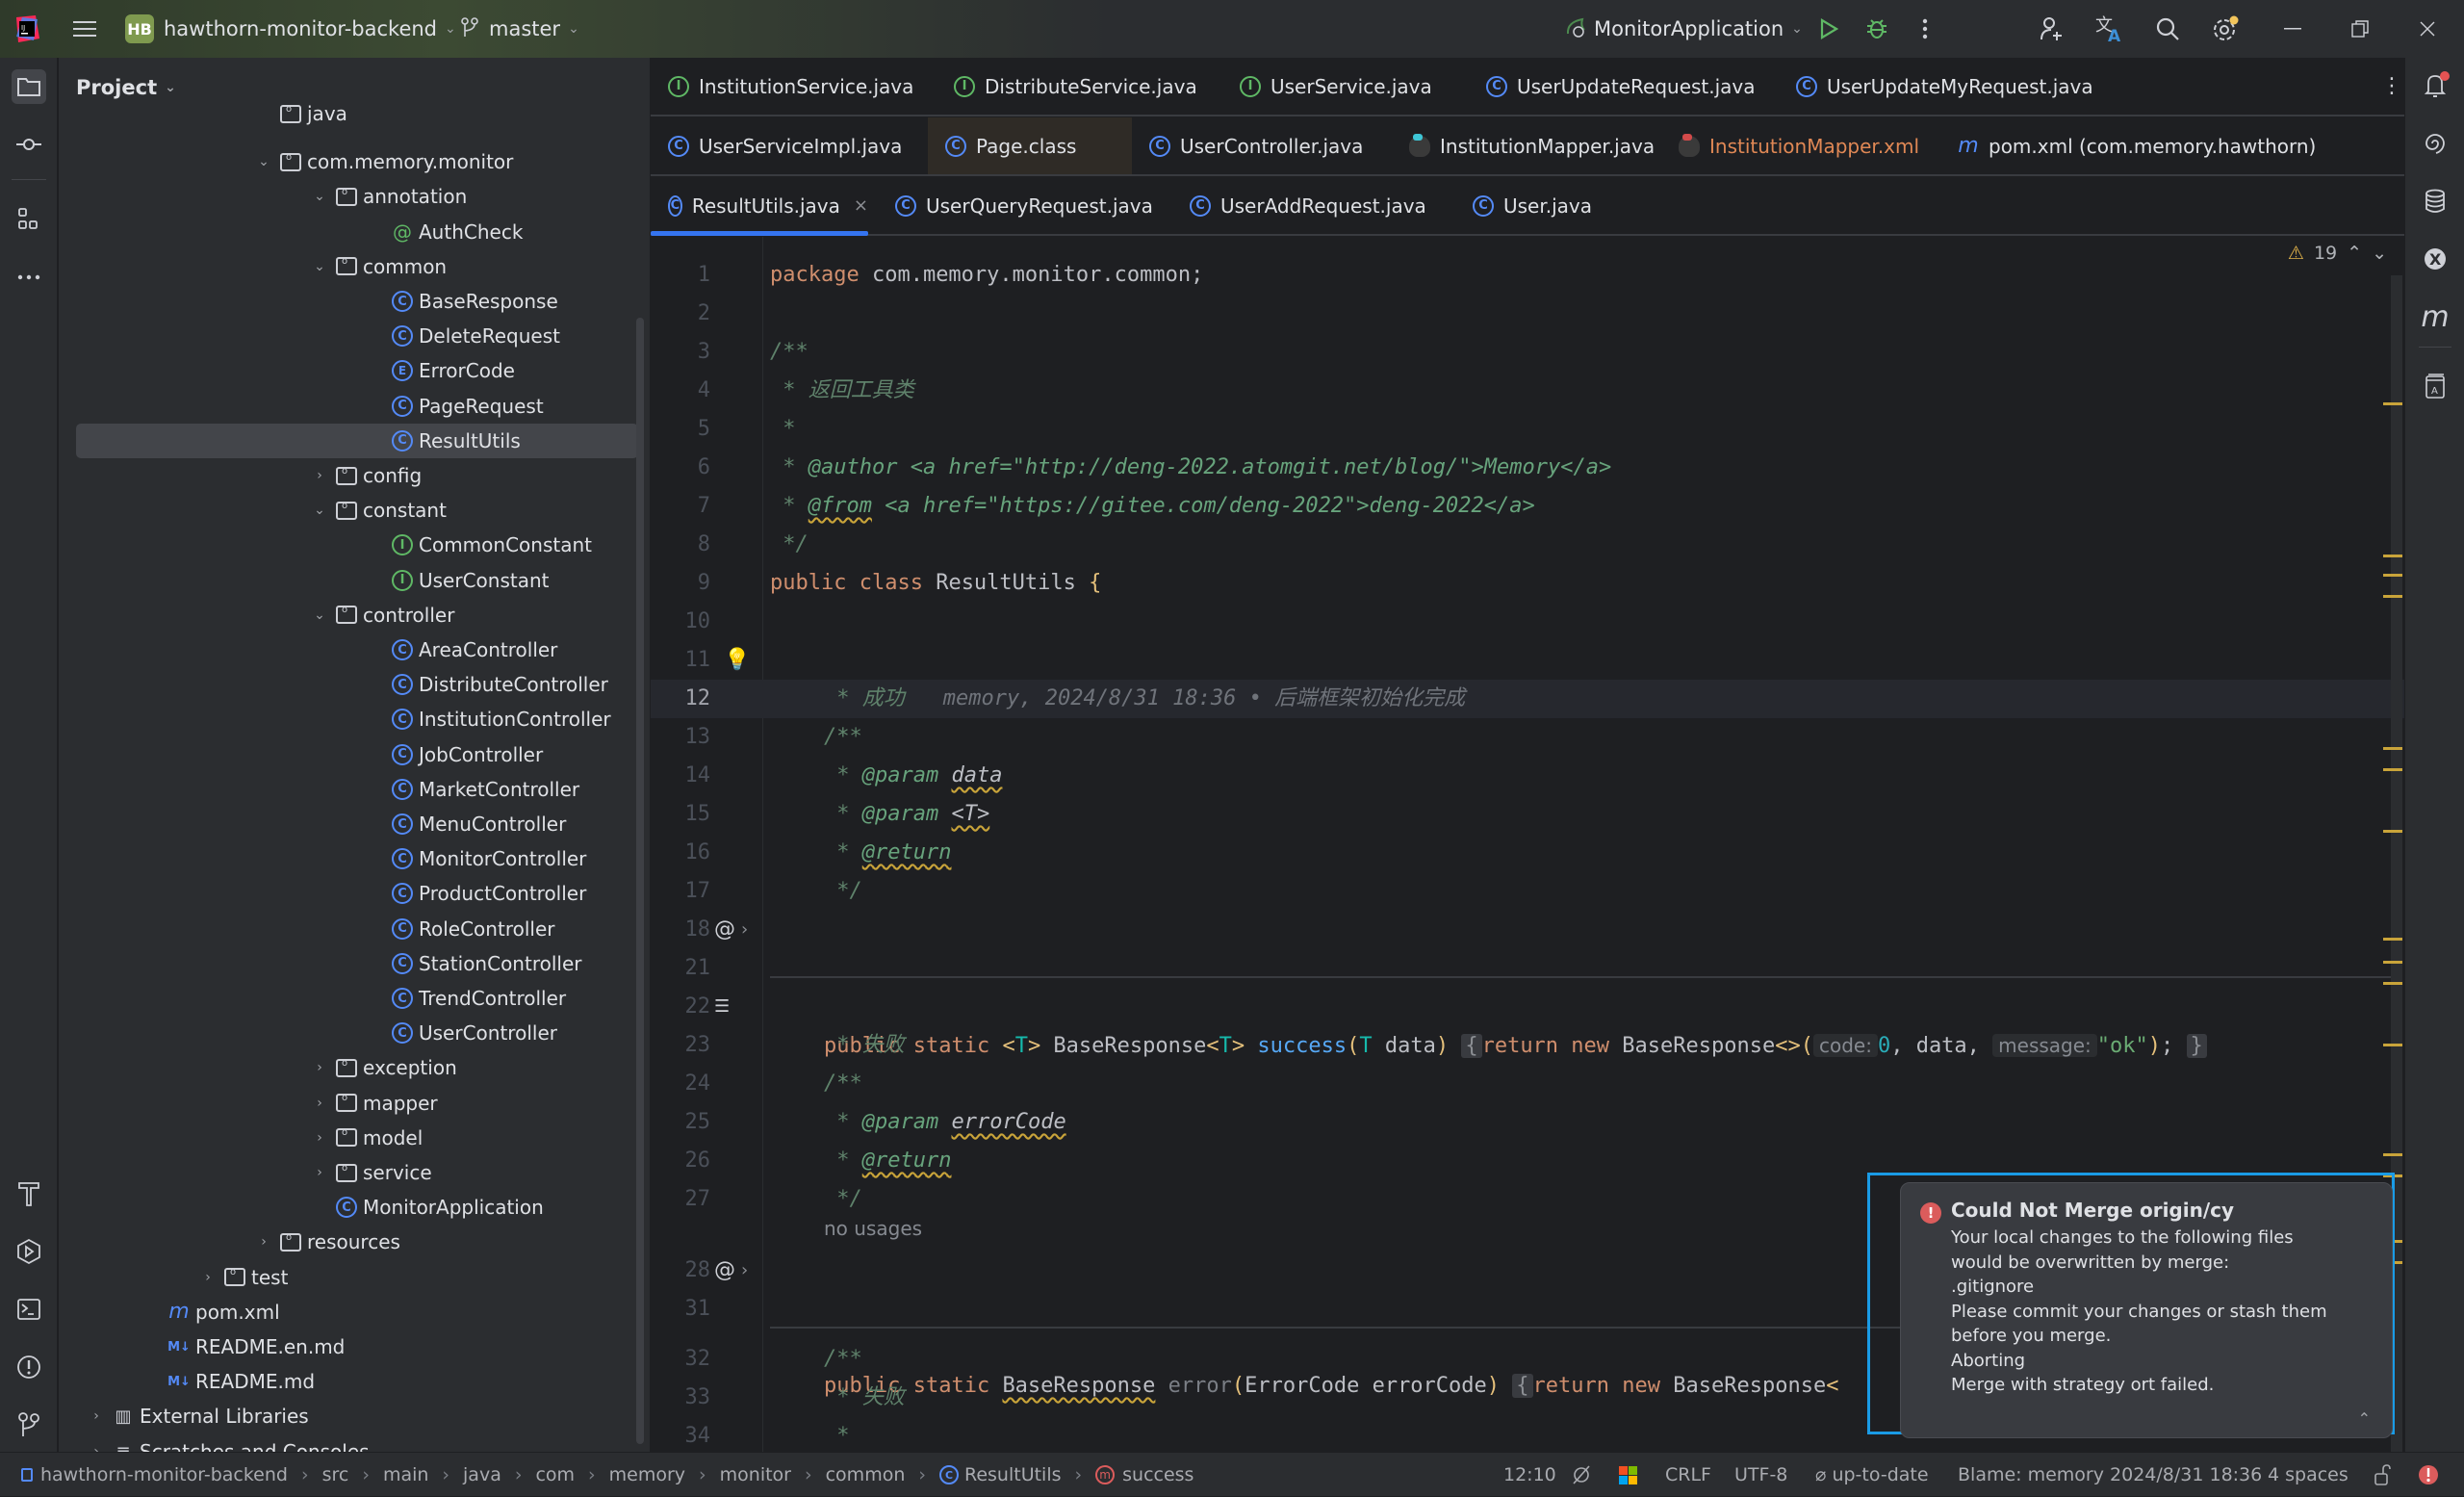 The width and height of the screenshot is (2464, 1497). What do you see at coordinates (2292, 28) in the screenshot?
I see `minimize-icon` at bounding box center [2292, 28].